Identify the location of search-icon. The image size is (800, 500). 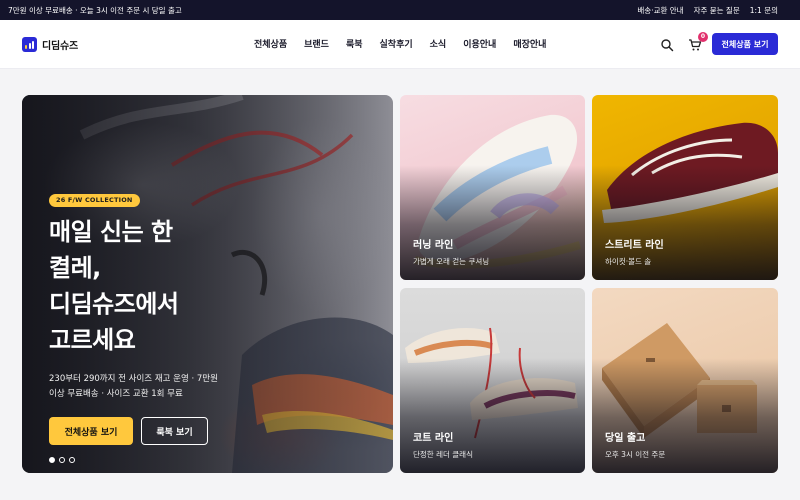
(667, 44).